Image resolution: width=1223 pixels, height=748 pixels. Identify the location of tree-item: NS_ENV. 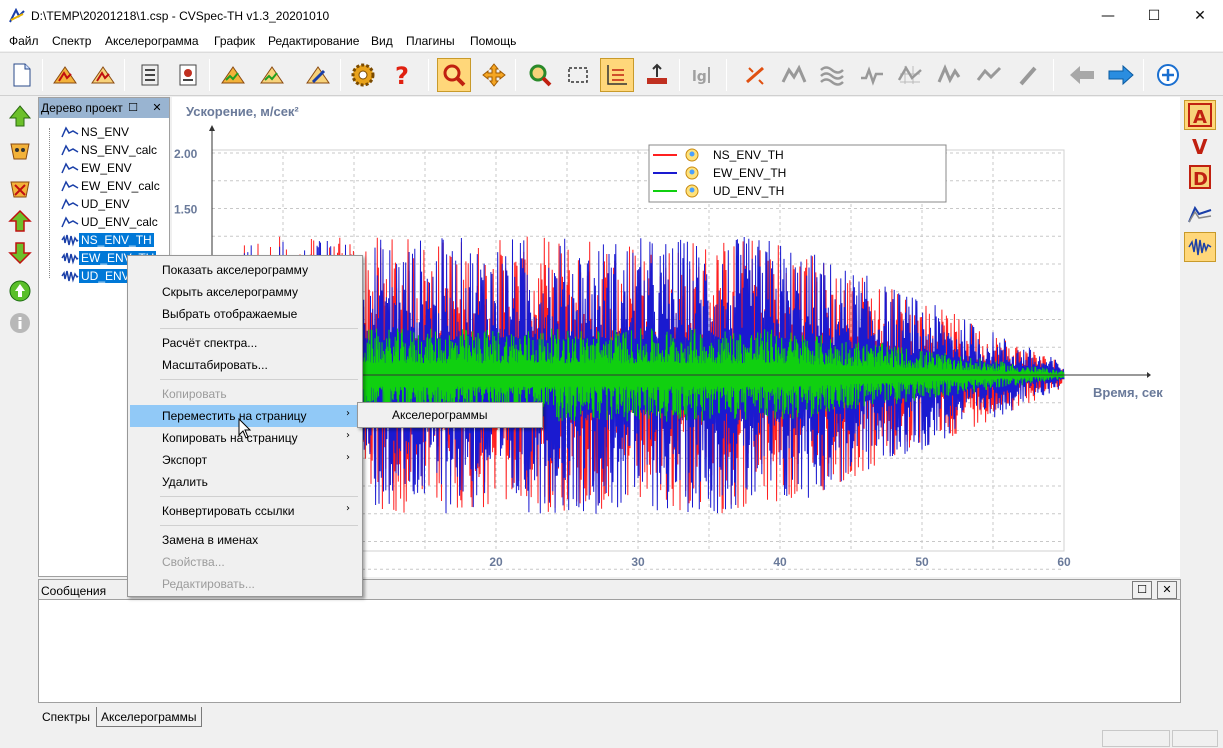
(115, 132).